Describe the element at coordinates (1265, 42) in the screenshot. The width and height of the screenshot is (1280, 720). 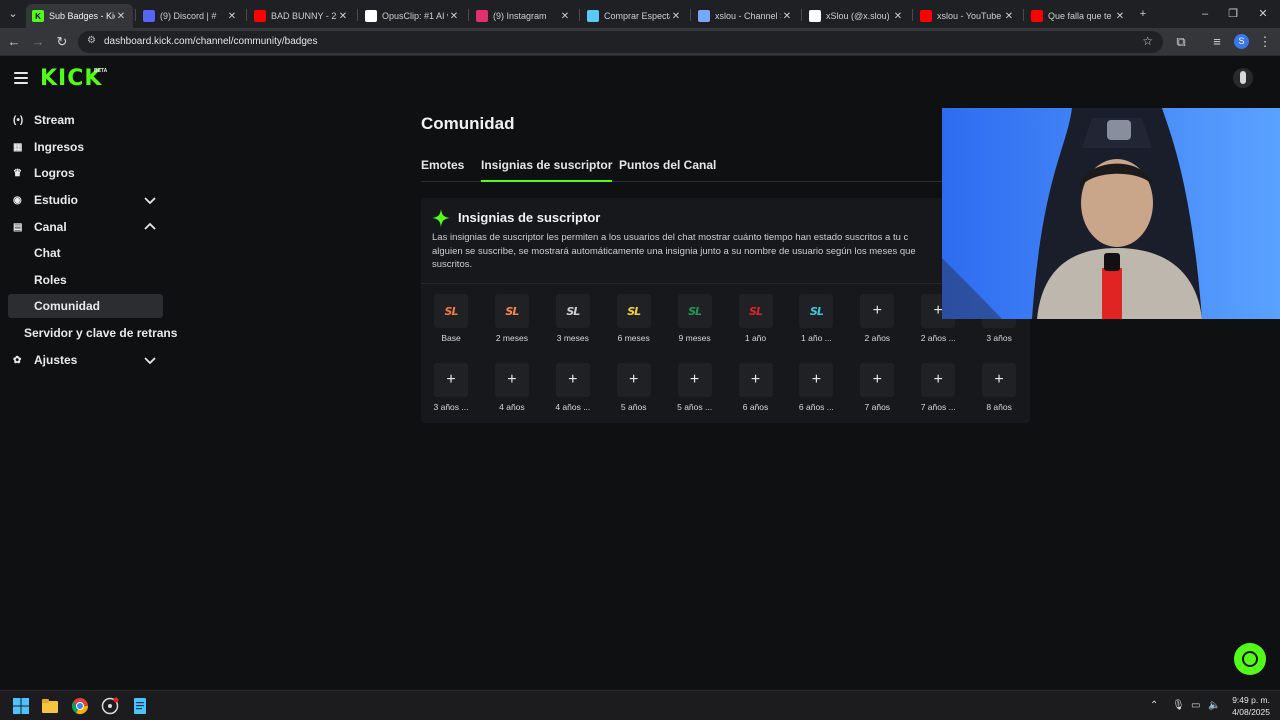
I see `browser-menu-icon: ⋮` at that location.